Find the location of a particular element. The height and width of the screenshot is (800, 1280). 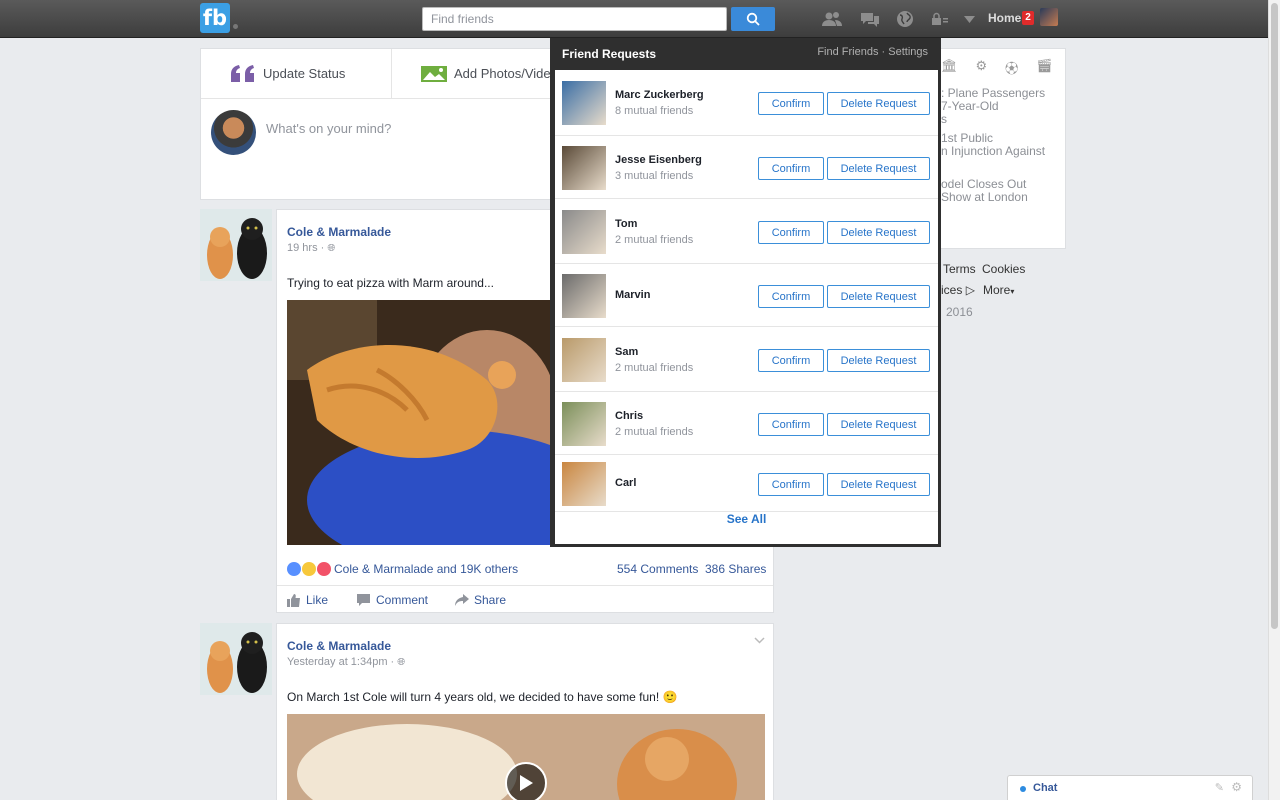

terms-link: Terms is located at coordinates (959, 269).